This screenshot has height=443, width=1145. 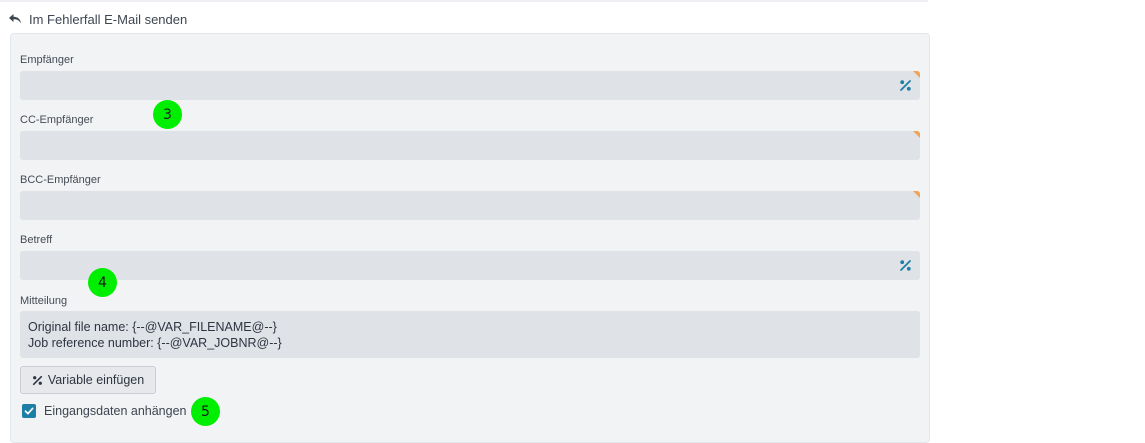 I want to click on insert-variable-label: Variable einfügen, so click(x=96, y=380).